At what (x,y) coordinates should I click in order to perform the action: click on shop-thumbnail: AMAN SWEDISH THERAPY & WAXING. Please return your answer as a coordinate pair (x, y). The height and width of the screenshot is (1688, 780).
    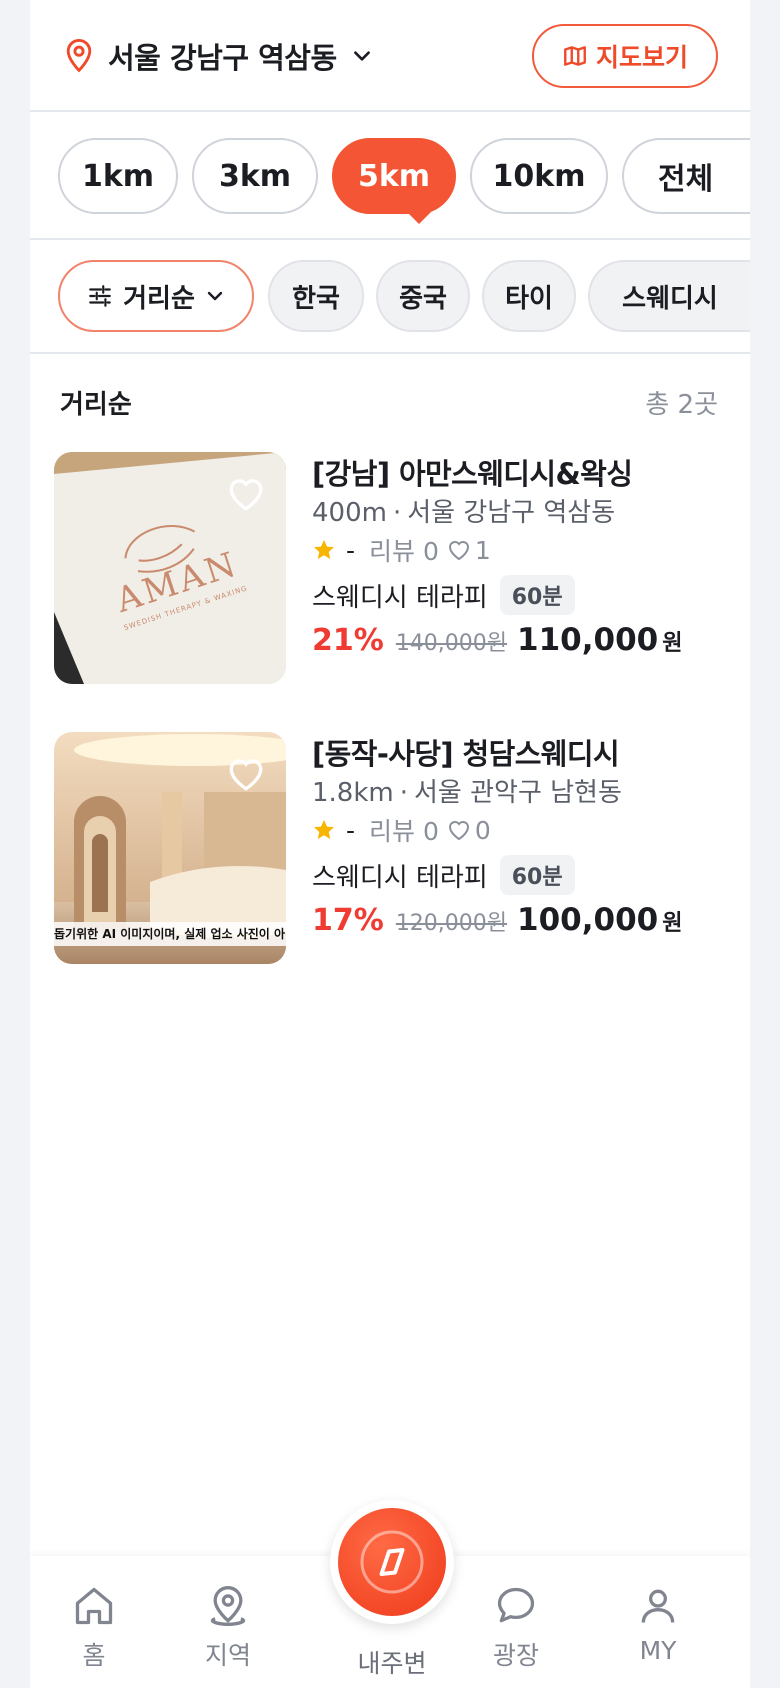
    Looking at the image, I should click on (170, 568).